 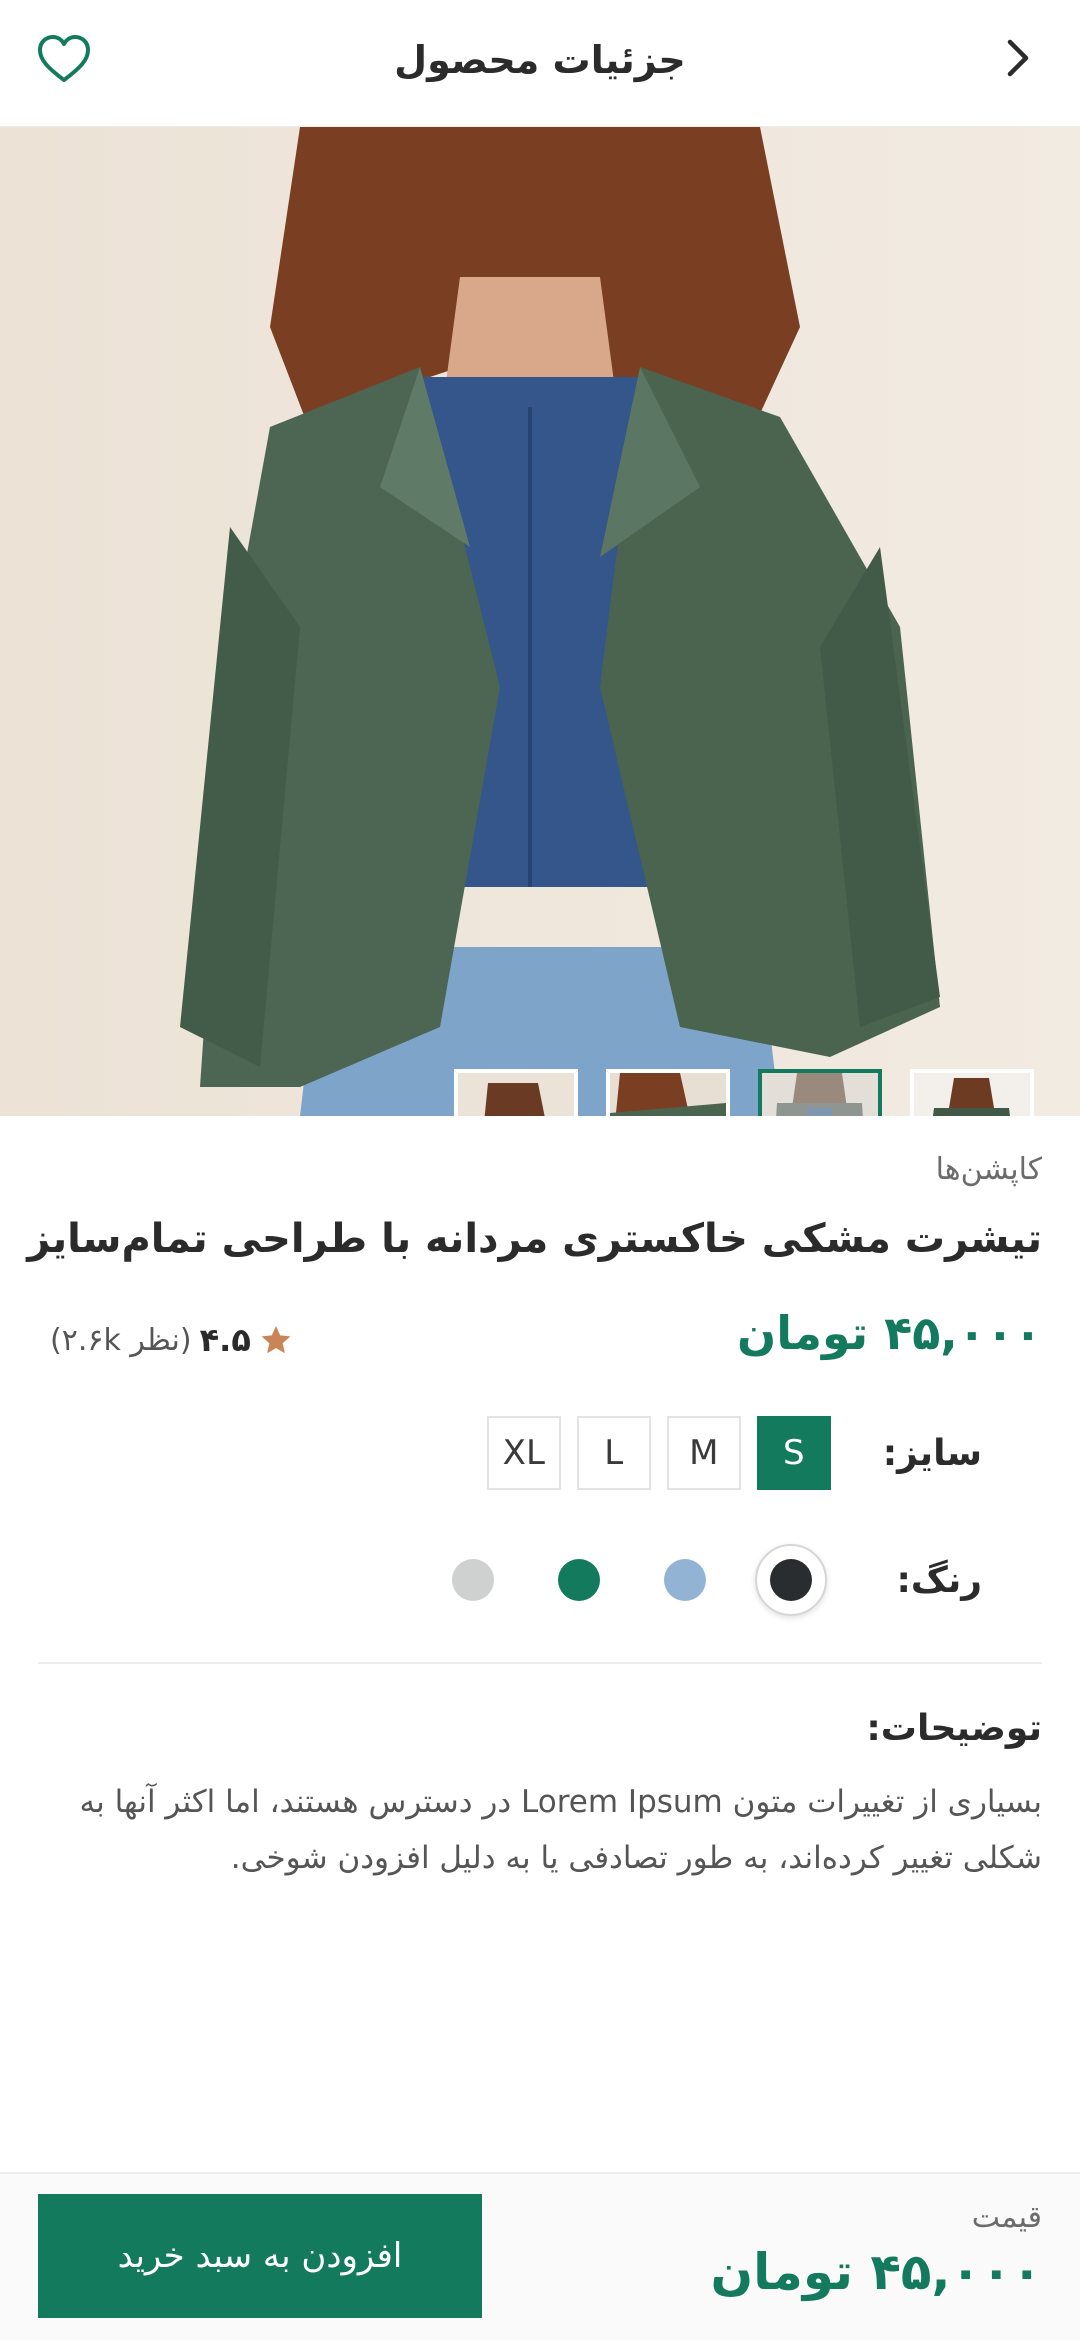 I want to click on color-label: رنگ:, so click(x=939, y=1580).